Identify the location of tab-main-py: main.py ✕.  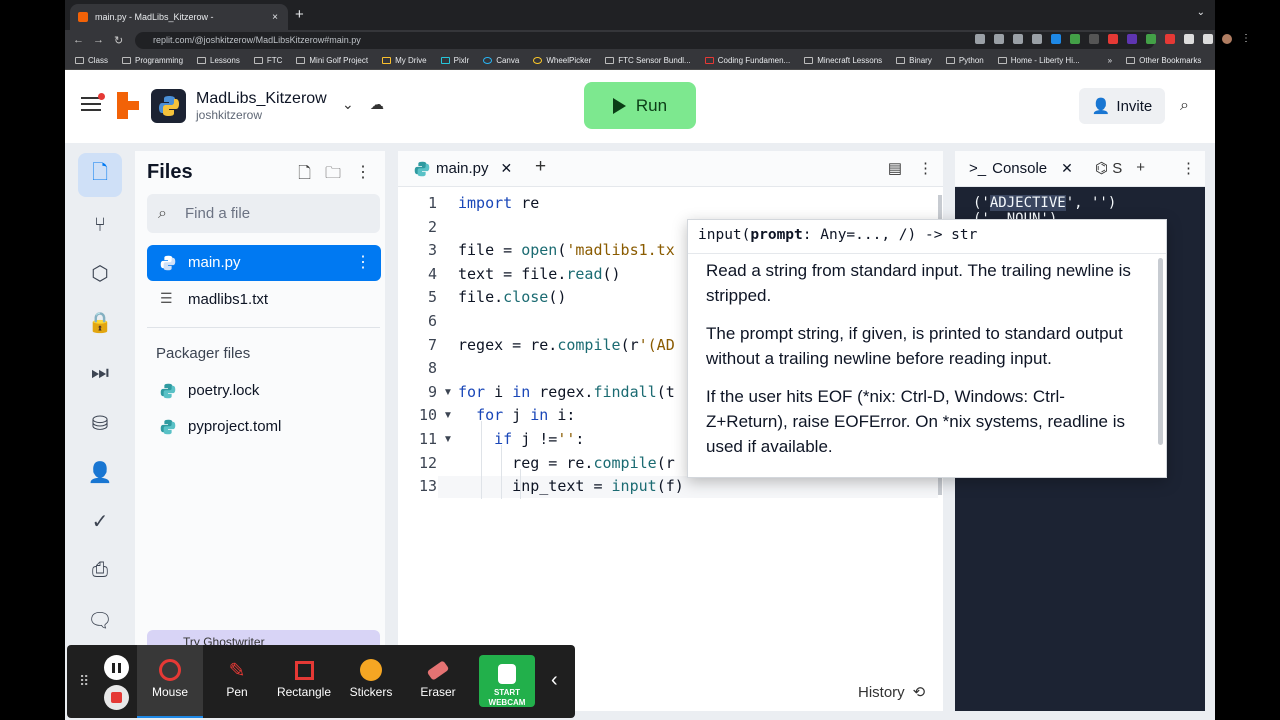
(463, 168).